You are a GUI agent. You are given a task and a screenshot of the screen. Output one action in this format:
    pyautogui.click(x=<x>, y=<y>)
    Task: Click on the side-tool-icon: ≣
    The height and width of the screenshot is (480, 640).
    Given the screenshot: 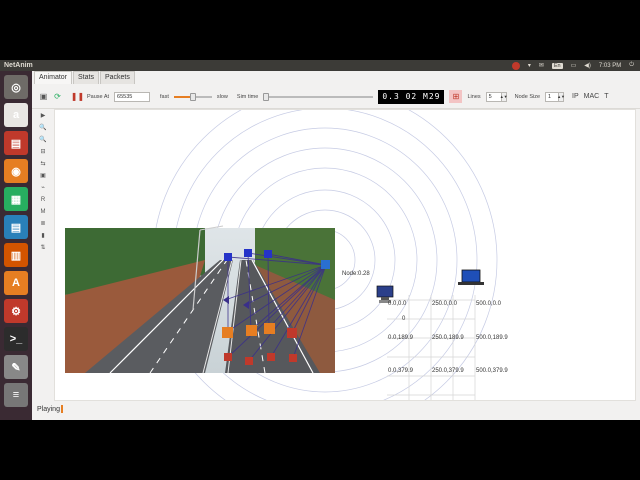 What is the action you would take?
    pyautogui.click(x=43, y=223)
    